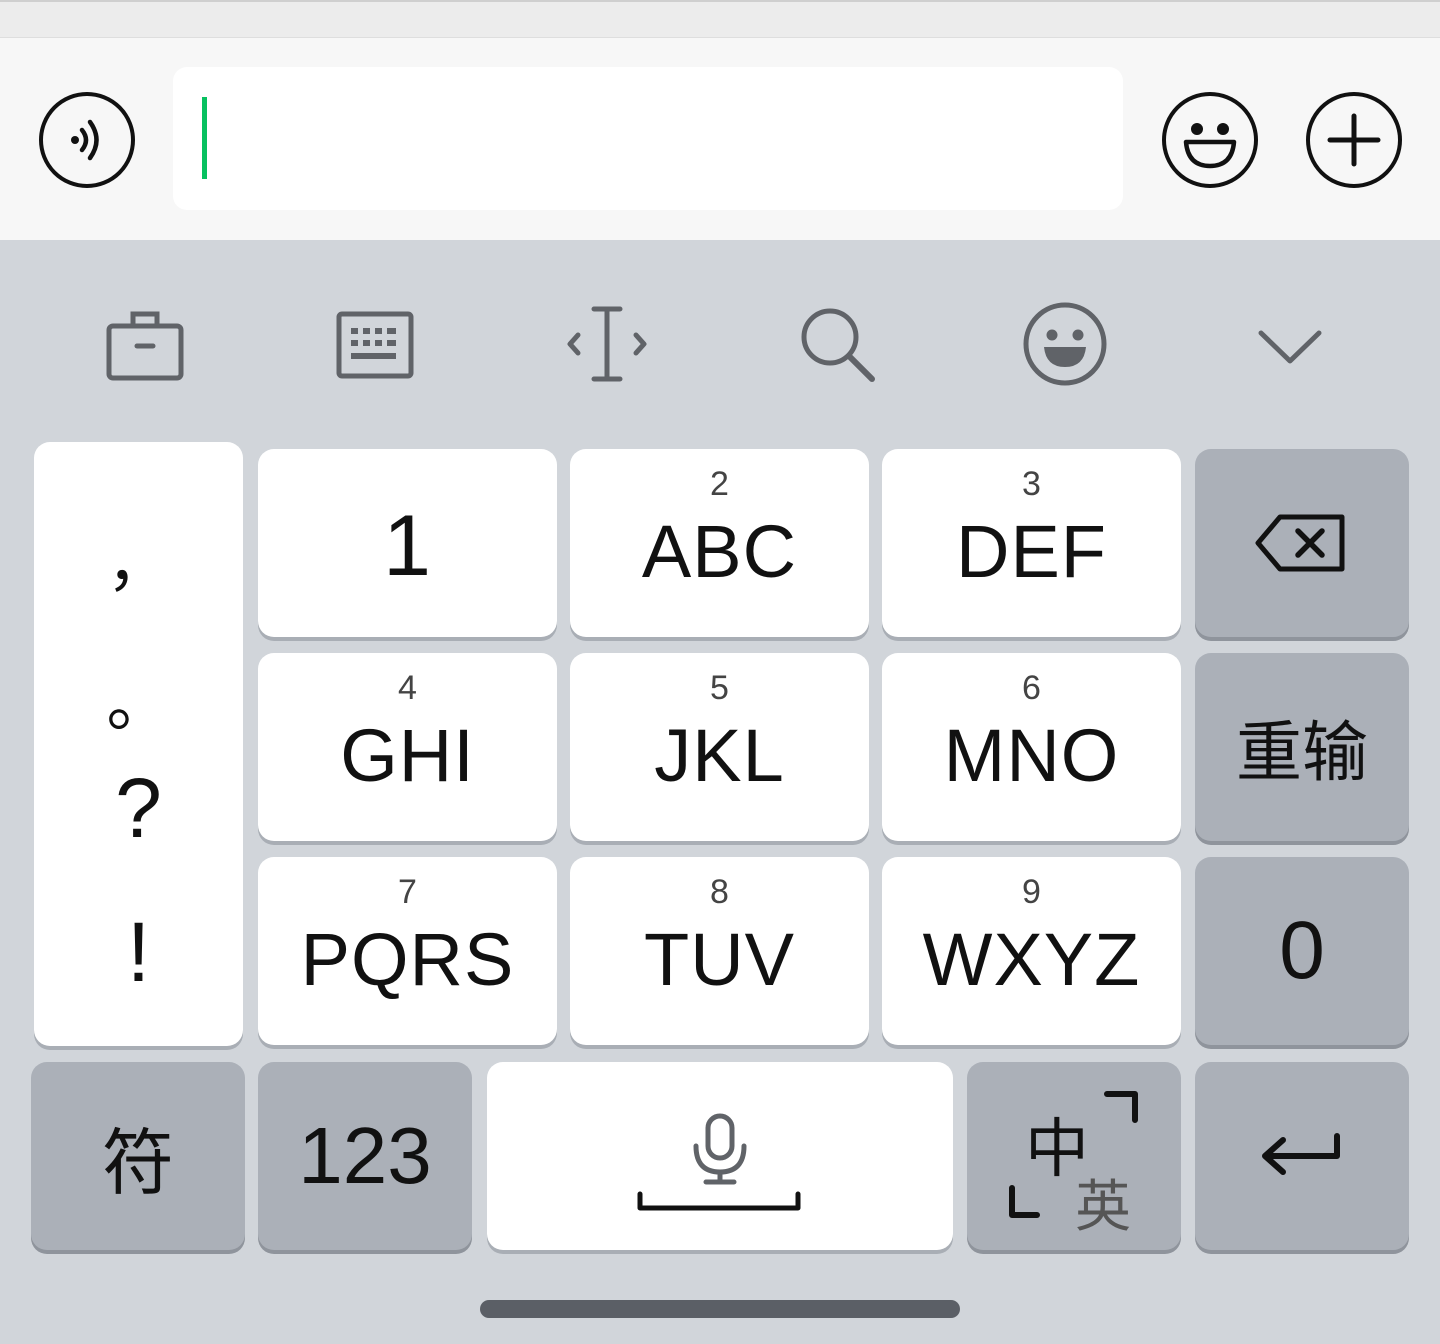 The width and height of the screenshot is (1440, 1344). What do you see at coordinates (720, 1309) in the screenshot?
I see `home-indicator` at bounding box center [720, 1309].